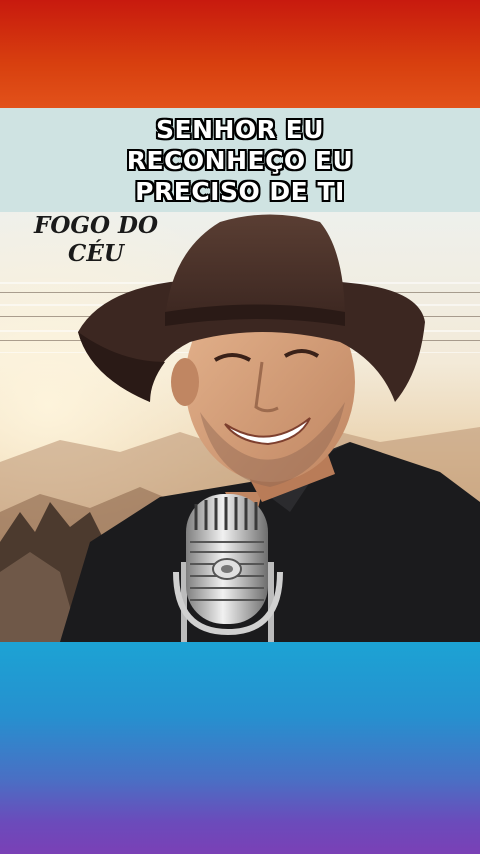 The height and width of the screenshot is (854, 480). I want to click on title-banner: SENHOR EU RECONHEÇO EU PRECISO DE TI, so click(240, 160).